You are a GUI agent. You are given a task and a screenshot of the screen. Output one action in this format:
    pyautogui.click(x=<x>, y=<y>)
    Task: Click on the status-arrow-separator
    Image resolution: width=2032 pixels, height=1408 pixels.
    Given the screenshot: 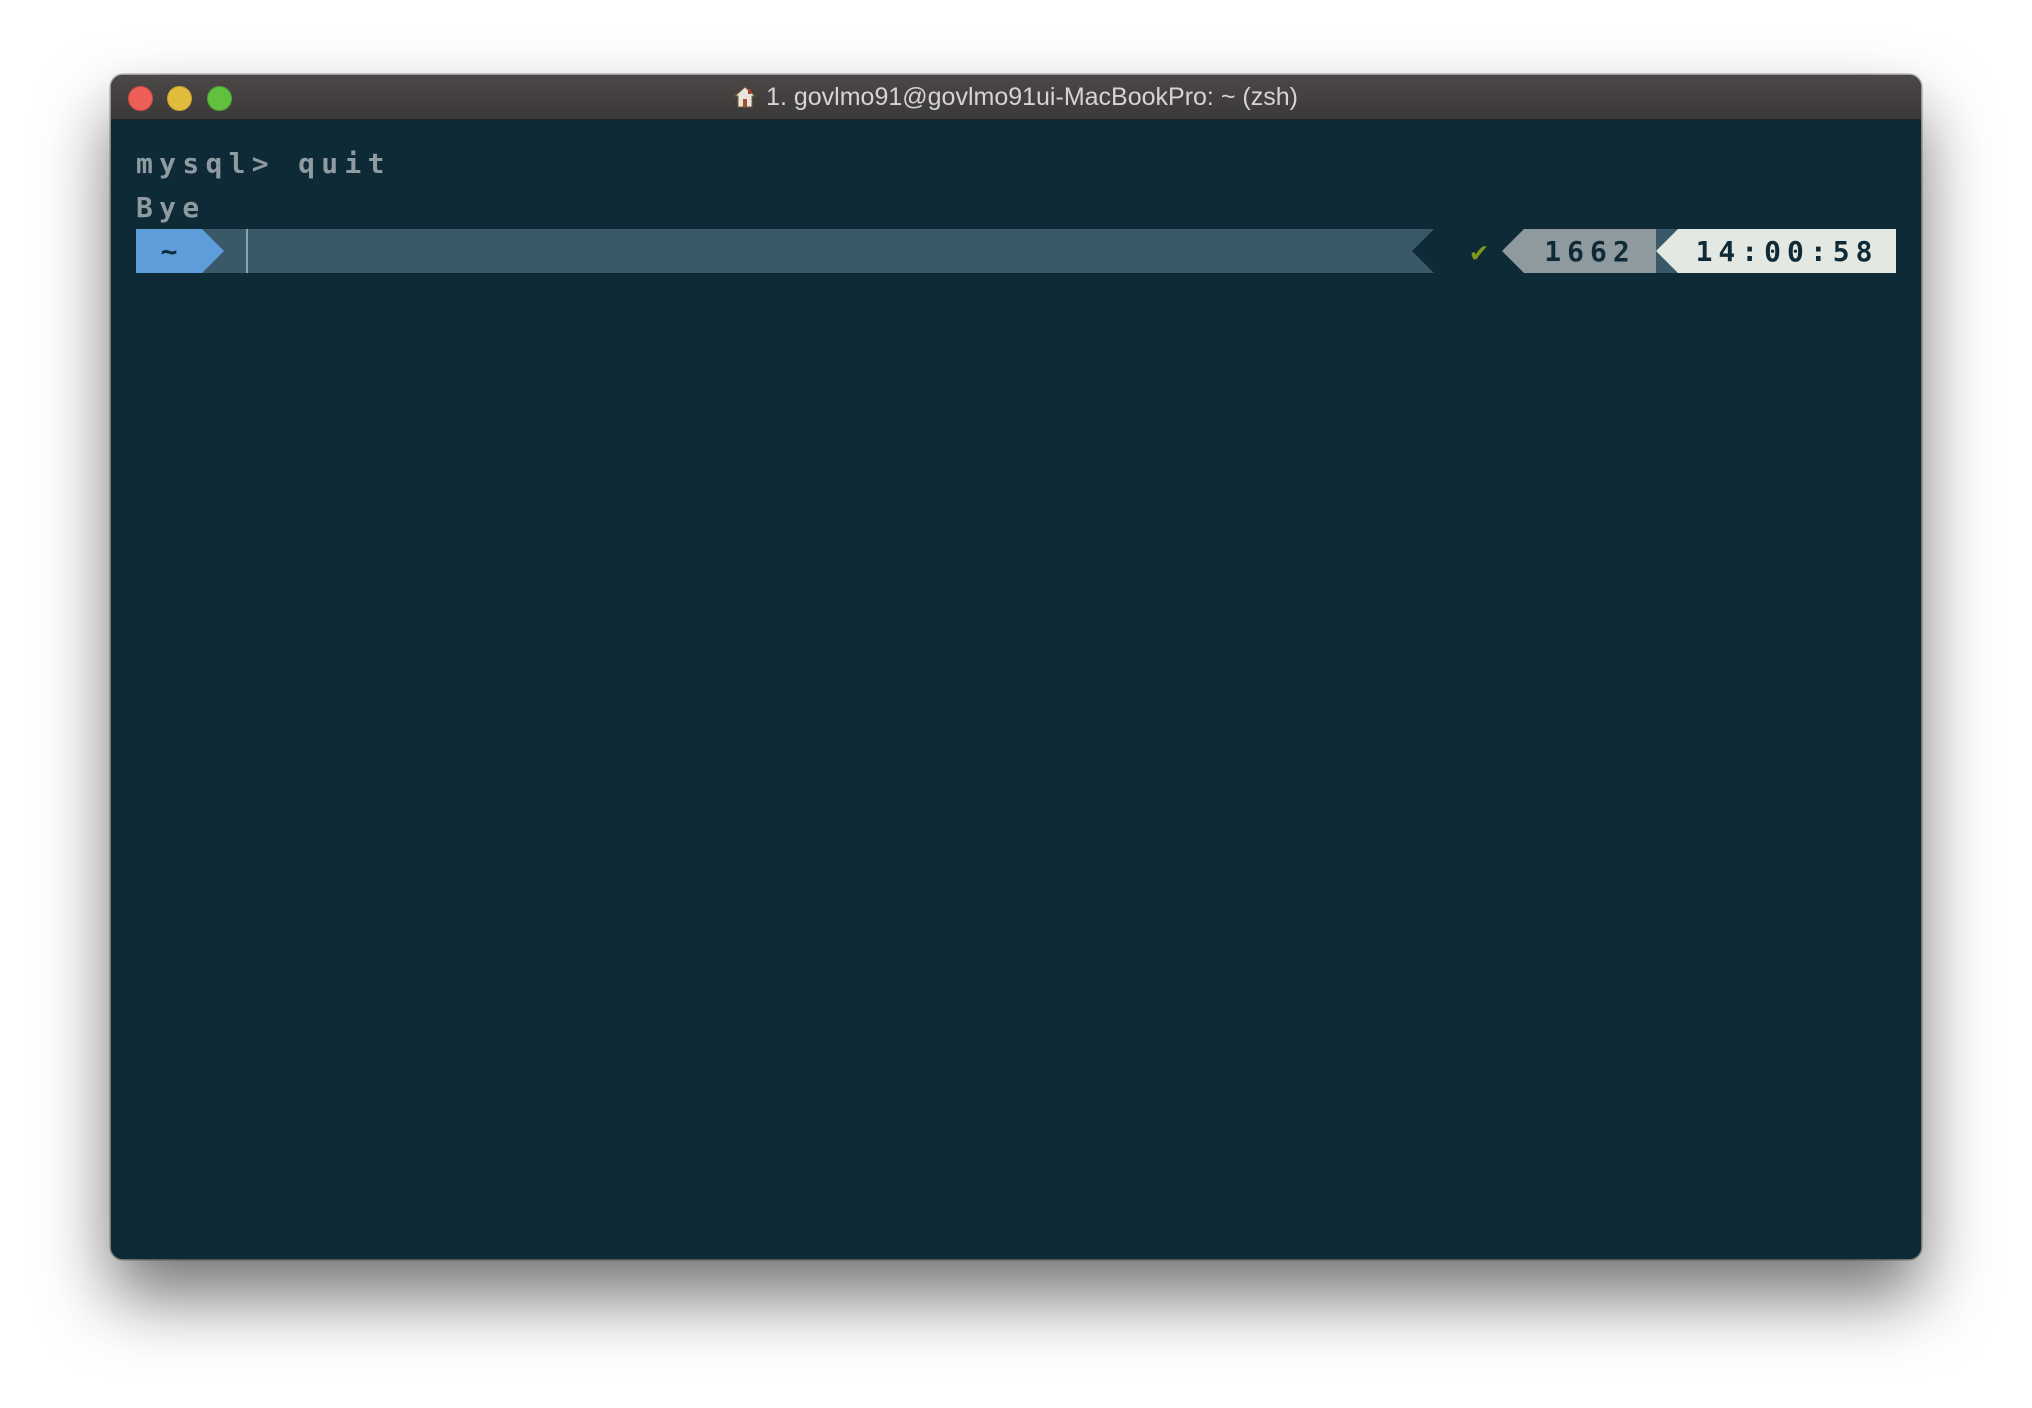 What is the action you would take?
    pyautogui.click(x=1423, y=251)
    